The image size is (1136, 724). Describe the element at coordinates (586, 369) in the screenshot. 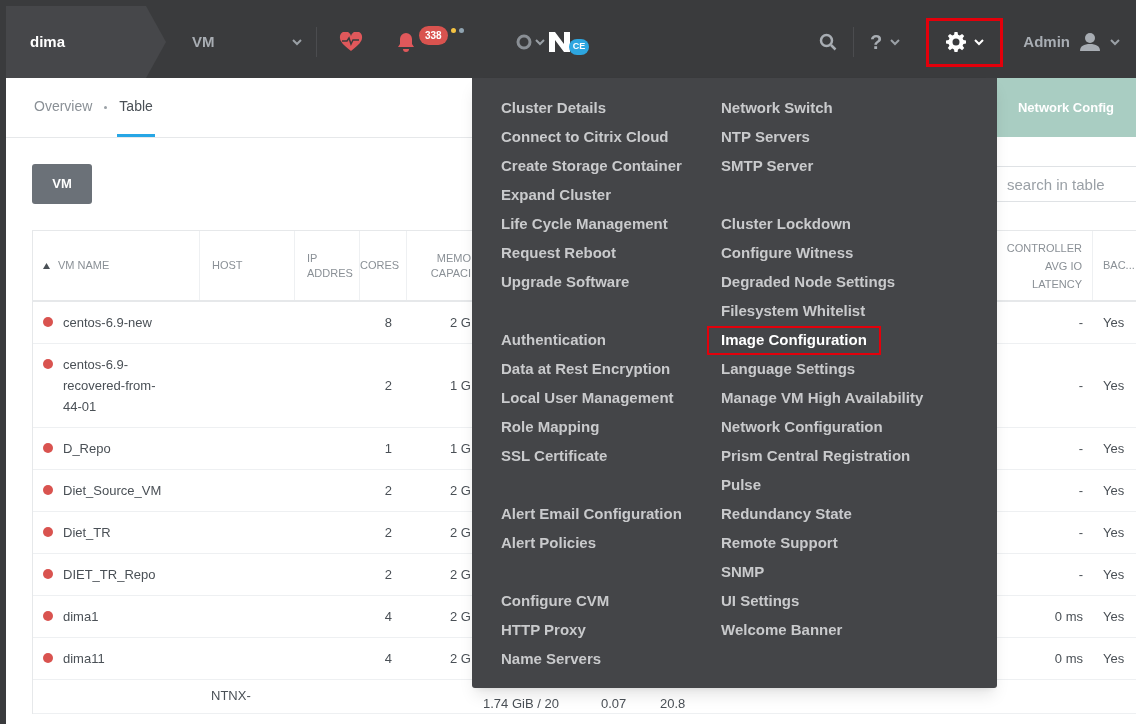

I see `settings-menu-item: Data at Rest Encryption` at that location.